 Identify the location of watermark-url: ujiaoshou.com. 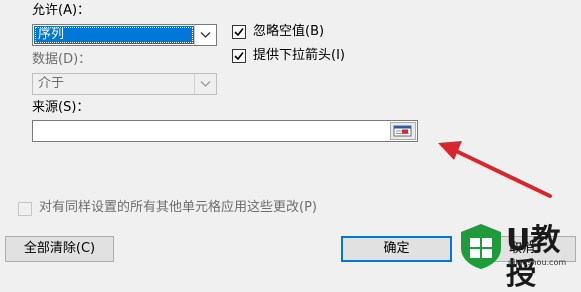
(537, 262).